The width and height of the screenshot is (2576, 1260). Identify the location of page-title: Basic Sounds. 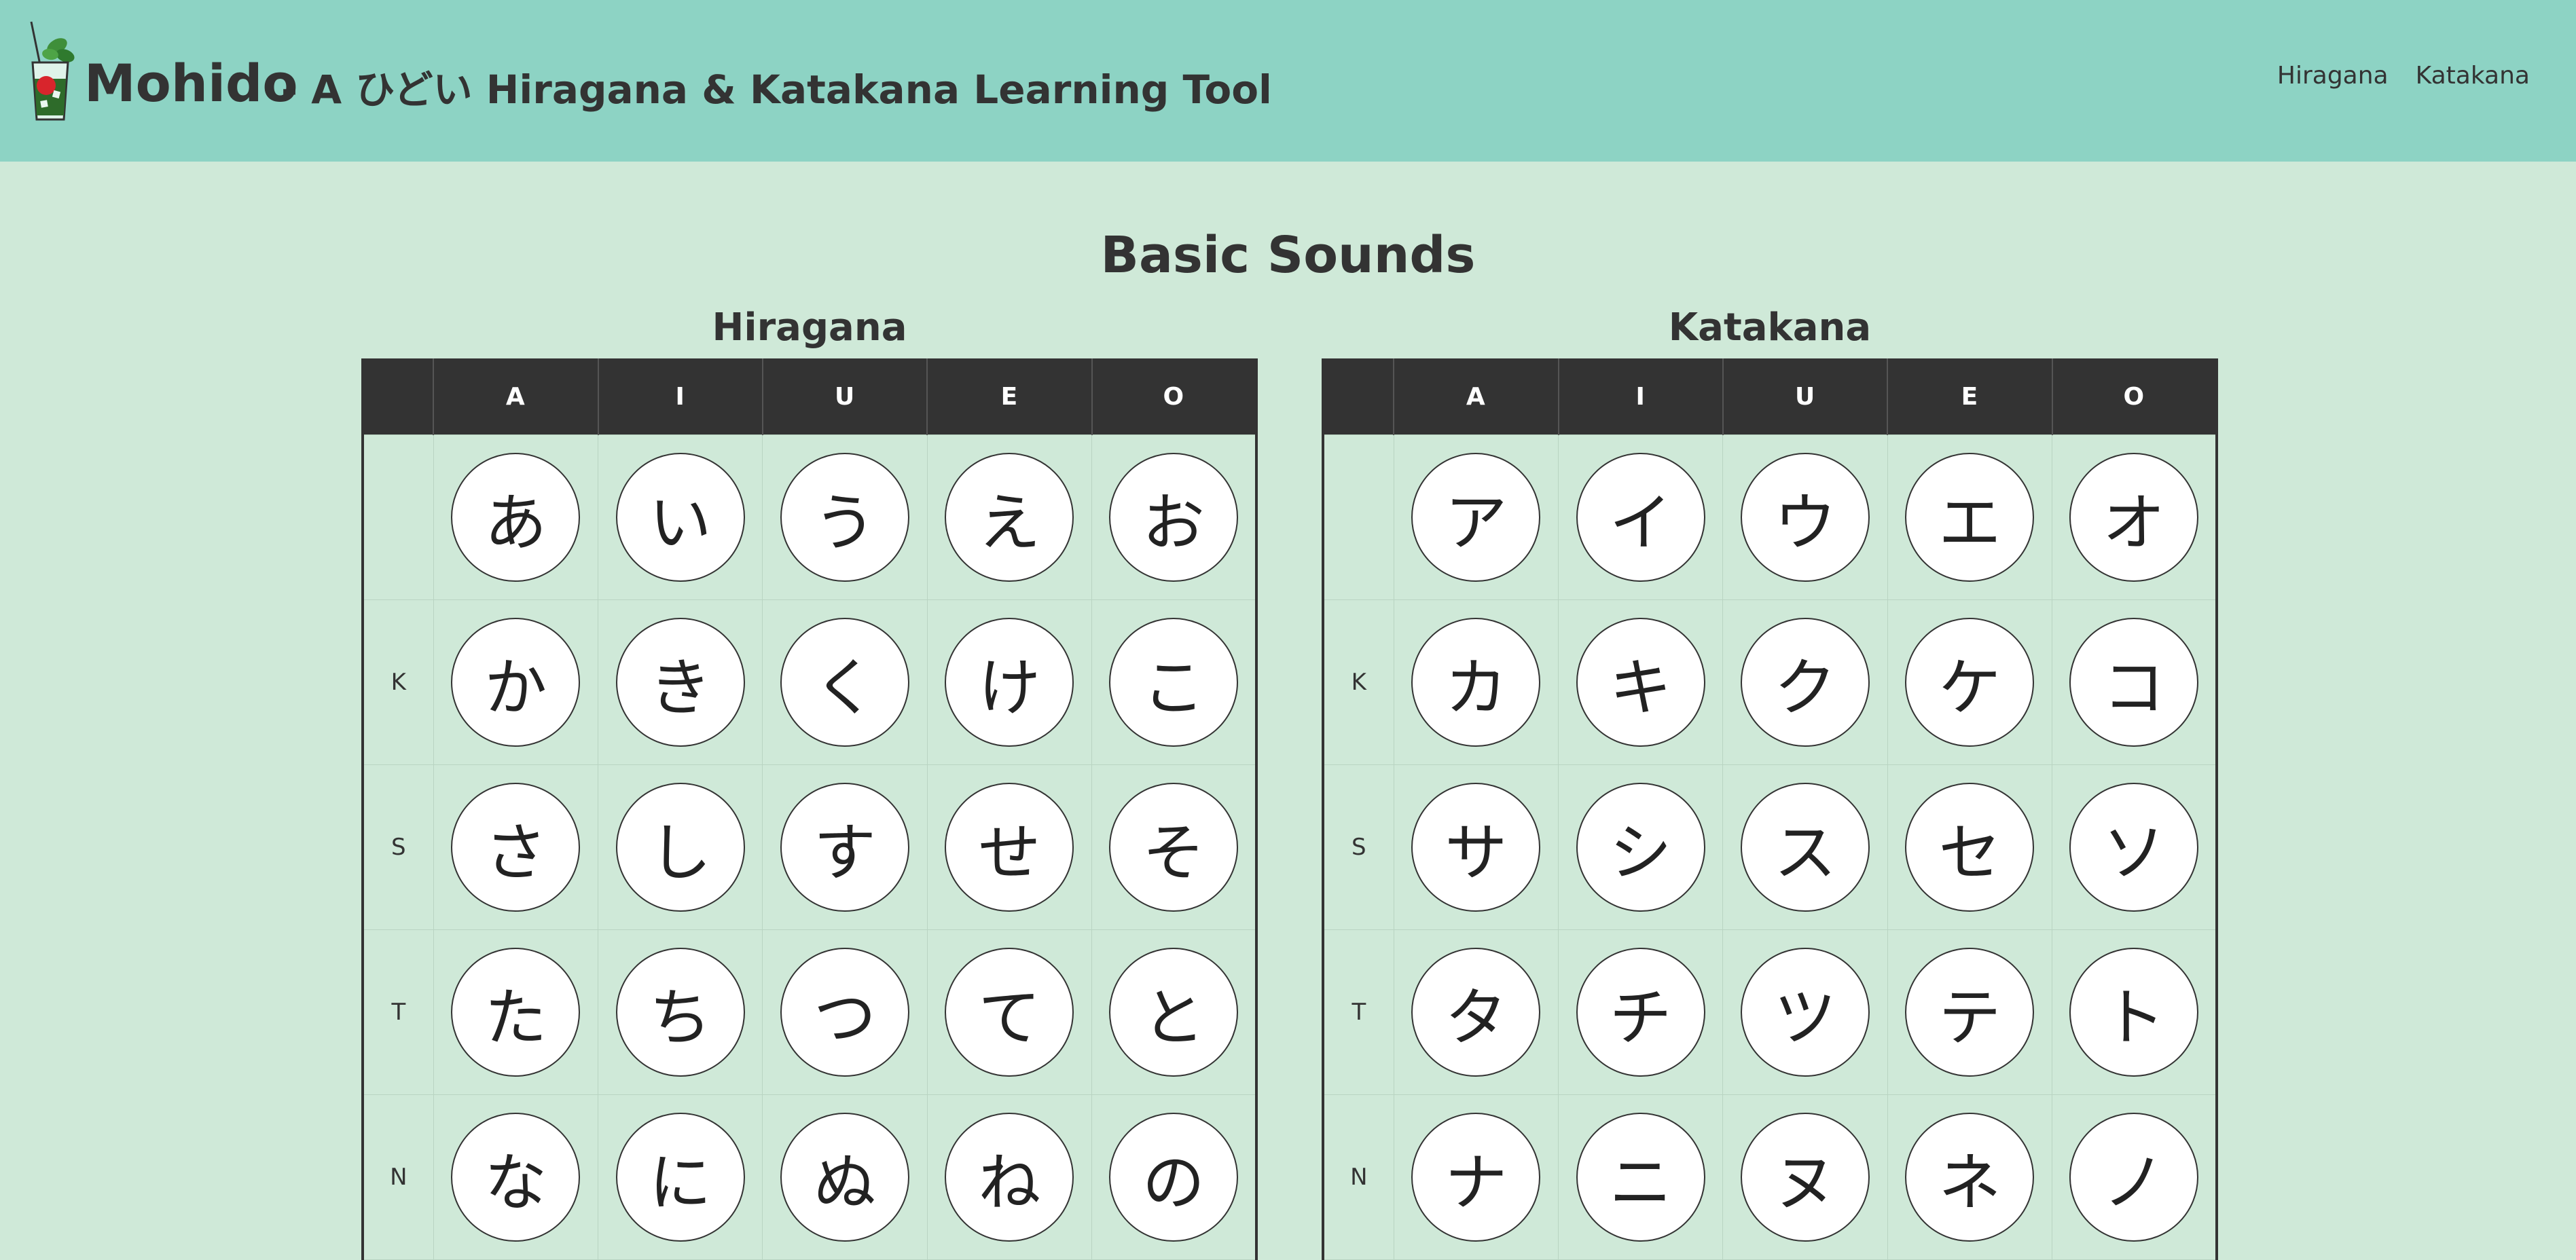
(1288, 255).